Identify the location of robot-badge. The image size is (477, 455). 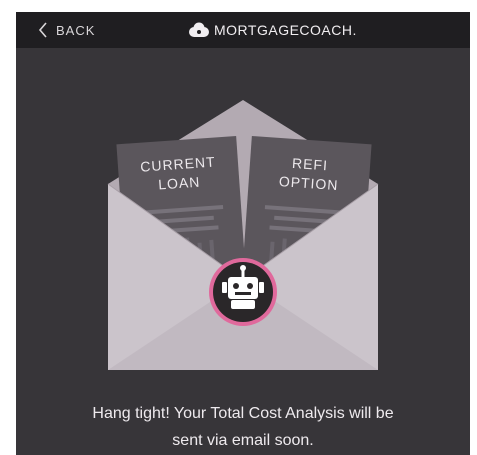
(243, 292).